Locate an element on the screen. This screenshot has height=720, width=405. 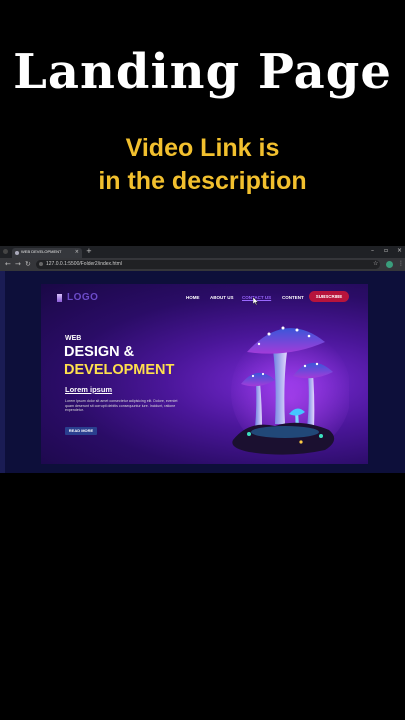
tab-search-icon is located at coordinates (5, 251).